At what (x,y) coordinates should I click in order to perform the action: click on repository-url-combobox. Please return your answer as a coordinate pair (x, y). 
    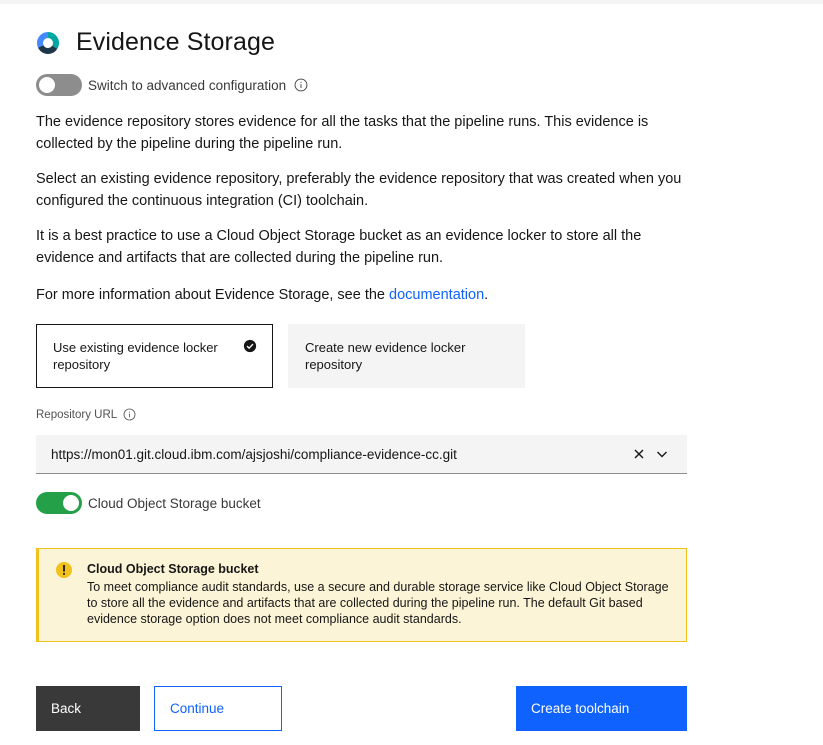
    Looking at the image, I should click on (361, 454).